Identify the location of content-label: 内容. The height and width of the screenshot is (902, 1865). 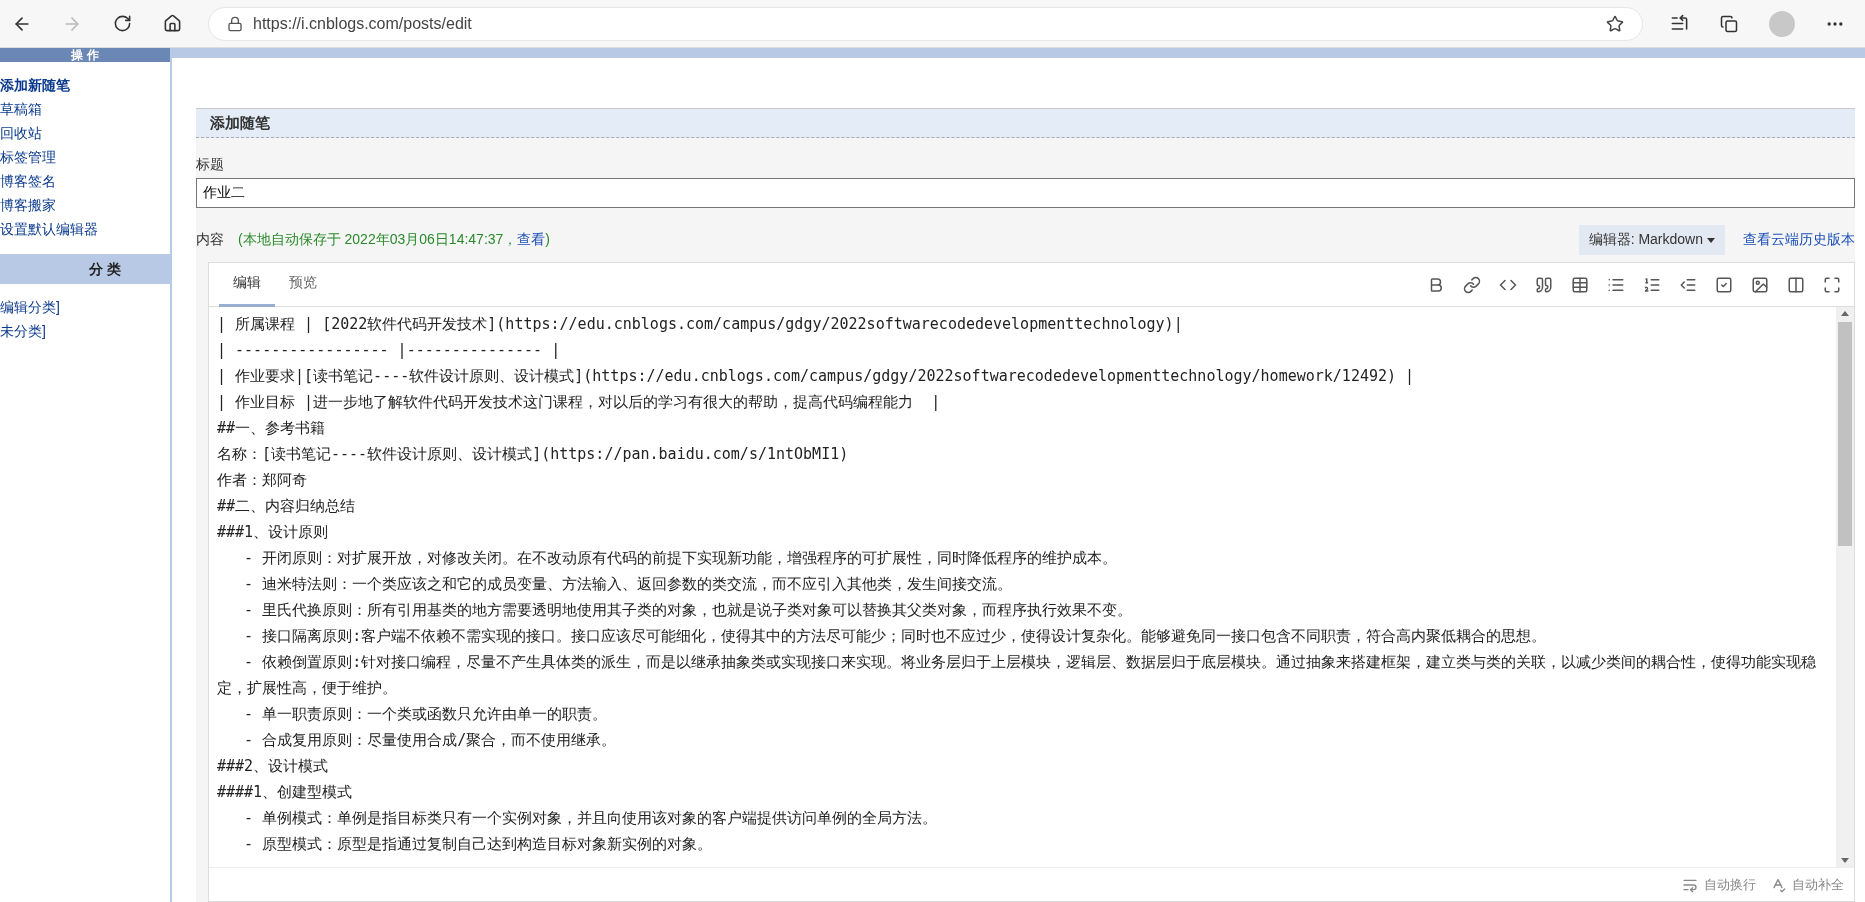
(210, 240).